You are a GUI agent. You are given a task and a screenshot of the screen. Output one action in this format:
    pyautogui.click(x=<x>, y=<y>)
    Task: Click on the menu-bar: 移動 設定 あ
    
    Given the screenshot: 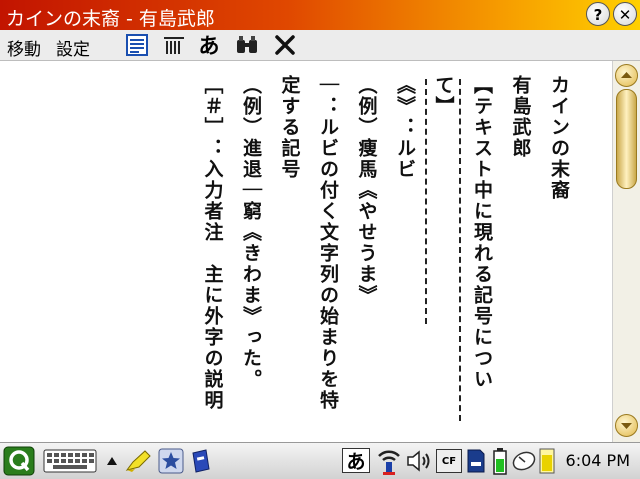 What is the action you would take?
    pyautogui.click(x=320, y=45)
    